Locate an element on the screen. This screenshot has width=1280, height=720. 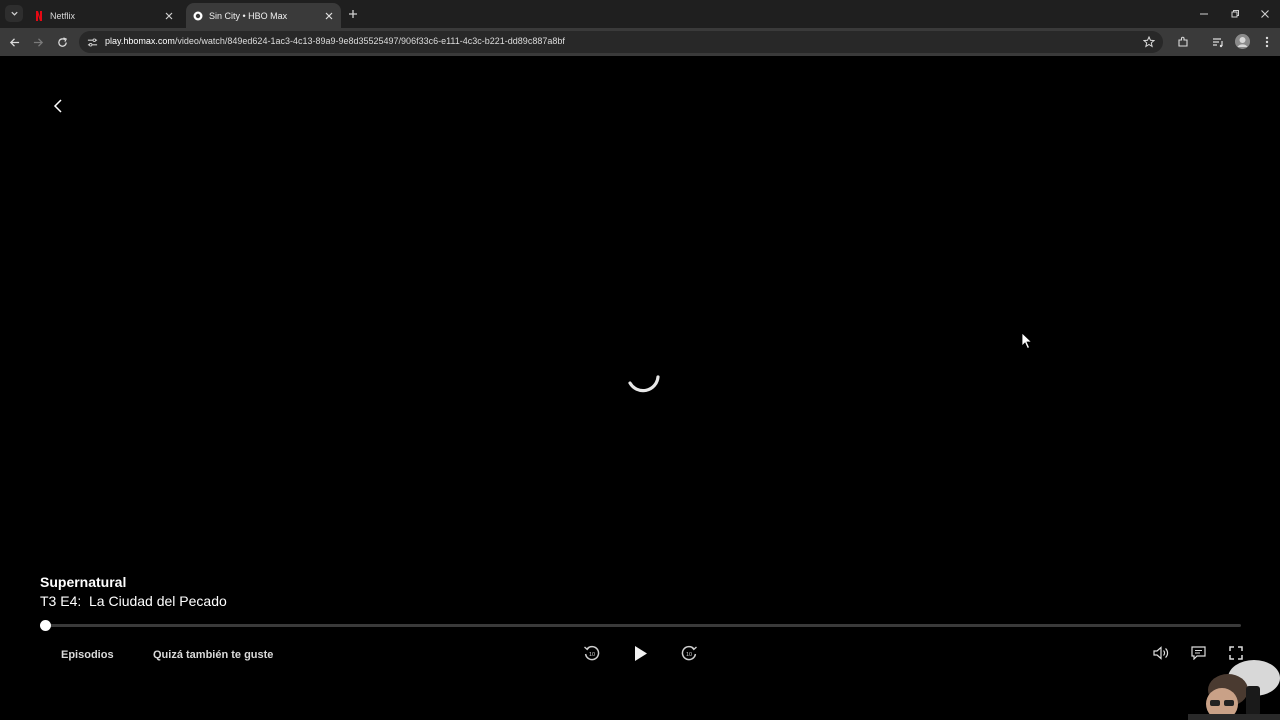
play-button is located at coordinates (641, 653).